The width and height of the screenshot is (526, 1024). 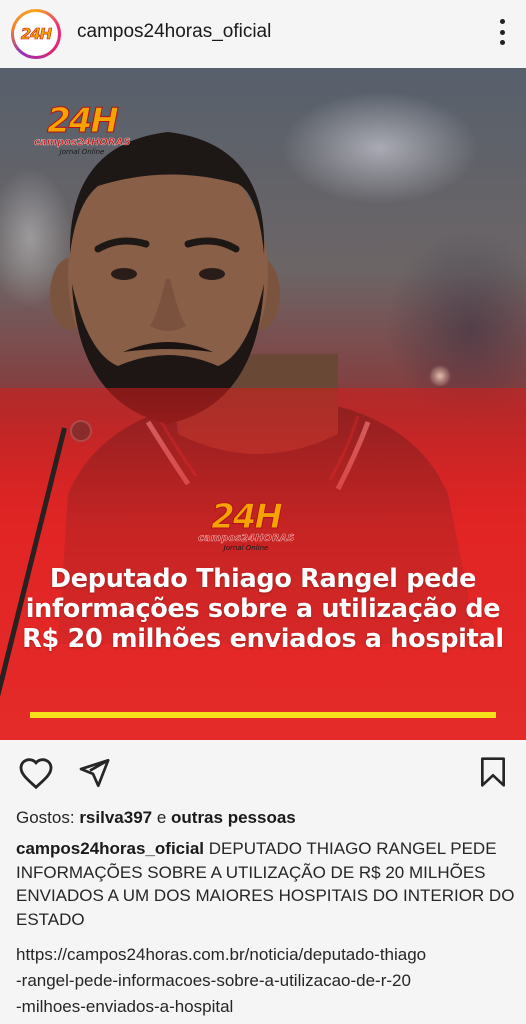 What do you see at coordinates (94, 773) in the screenshot?
I see `send-icon` at bounding box center [94, 773].